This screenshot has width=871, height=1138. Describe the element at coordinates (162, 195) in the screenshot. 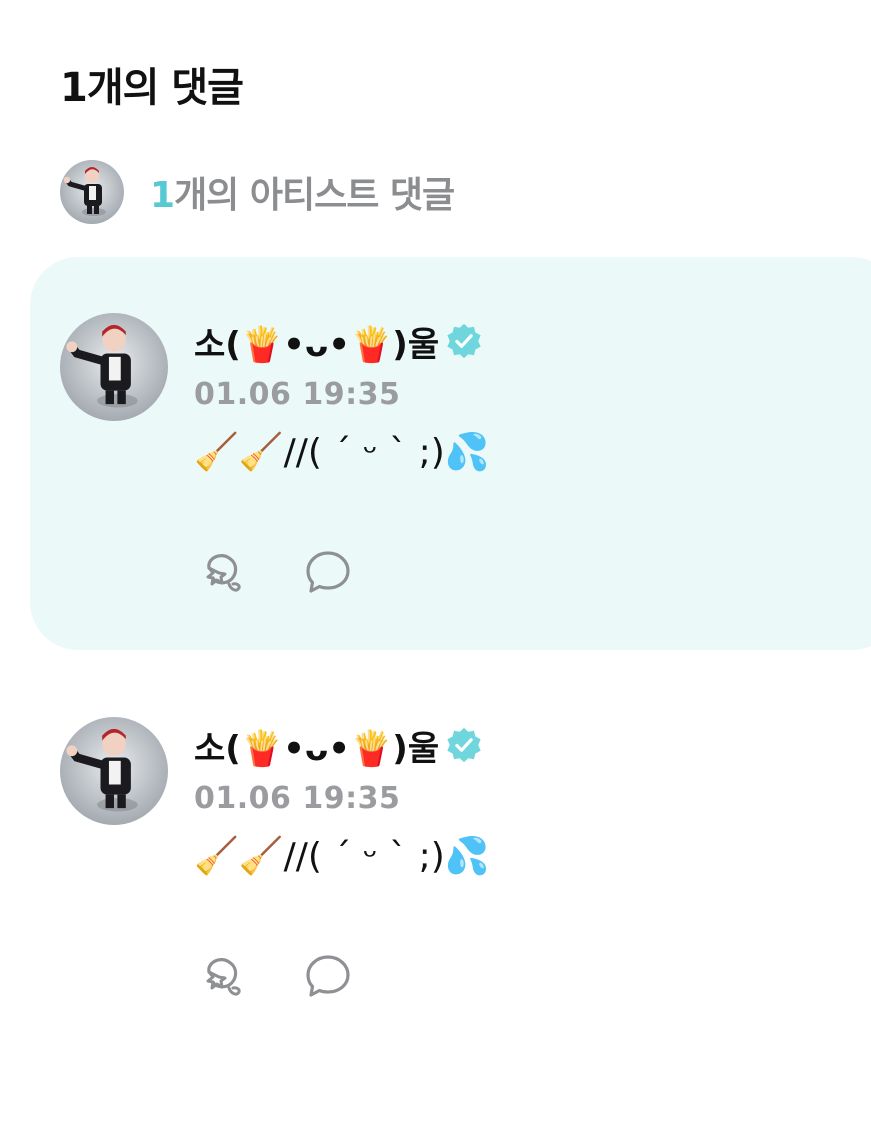

I see `artist-comments-count: 1` at that location.